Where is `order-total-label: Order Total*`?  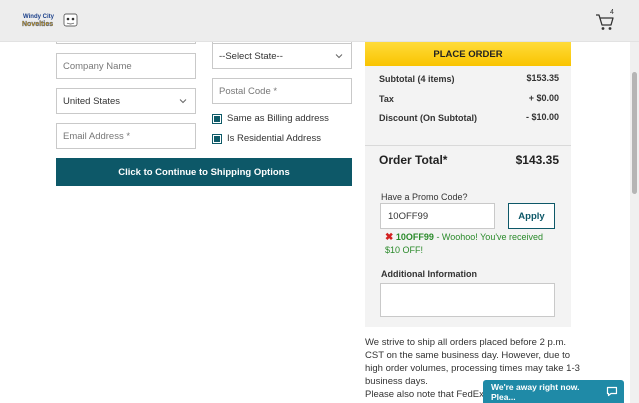
order-total-label: Order Total* is located at coordinates (413, 160).